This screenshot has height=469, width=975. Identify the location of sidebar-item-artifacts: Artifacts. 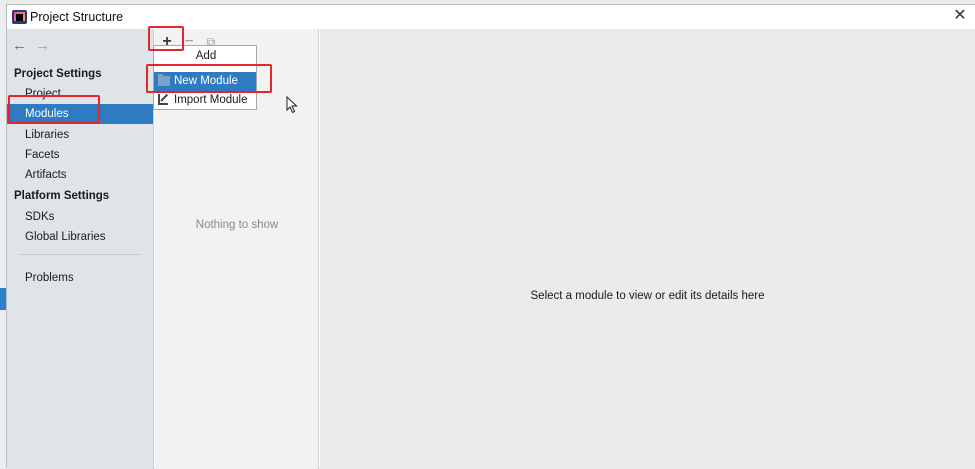
(80, 175).